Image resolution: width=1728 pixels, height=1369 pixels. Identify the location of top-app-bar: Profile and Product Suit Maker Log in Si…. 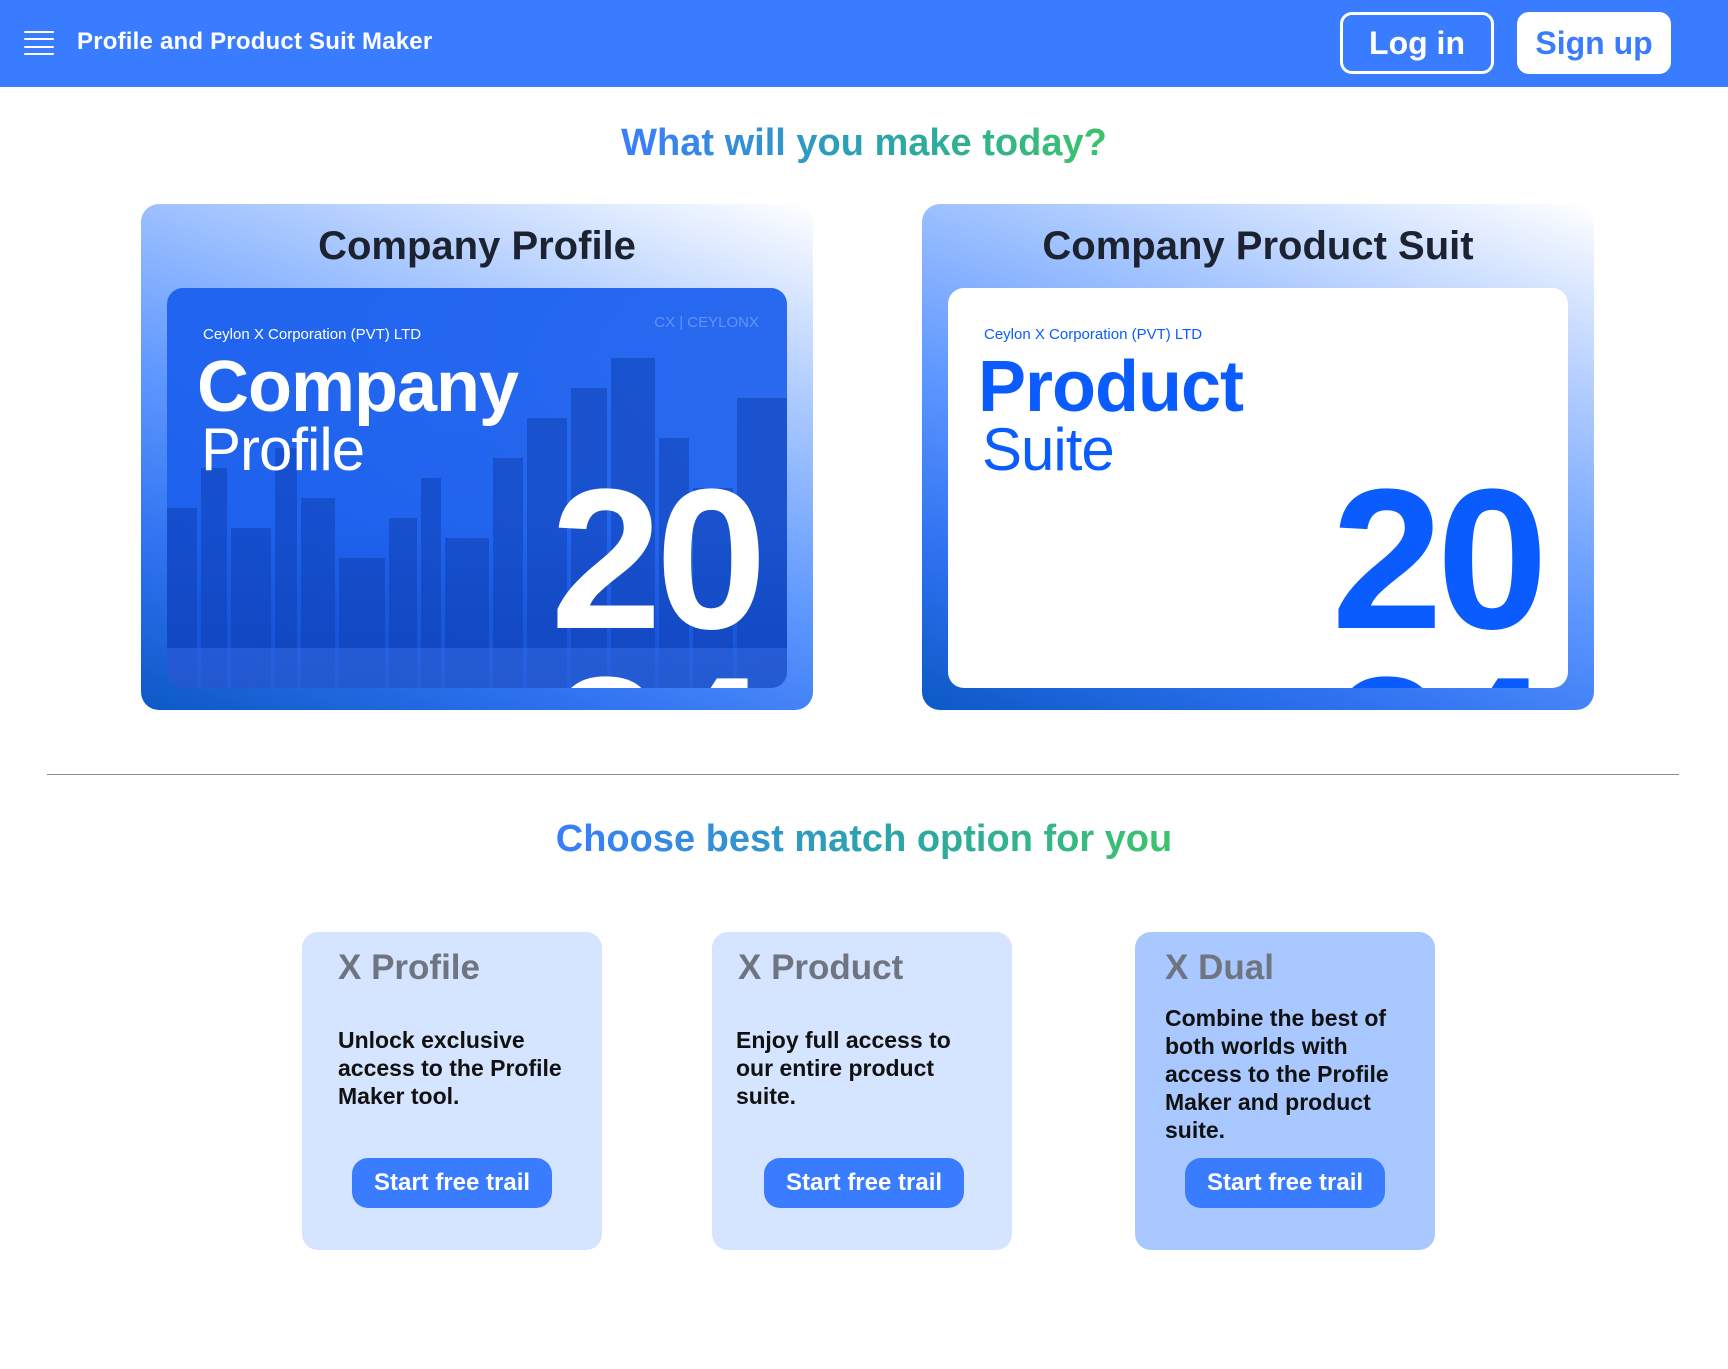
(864, 43).